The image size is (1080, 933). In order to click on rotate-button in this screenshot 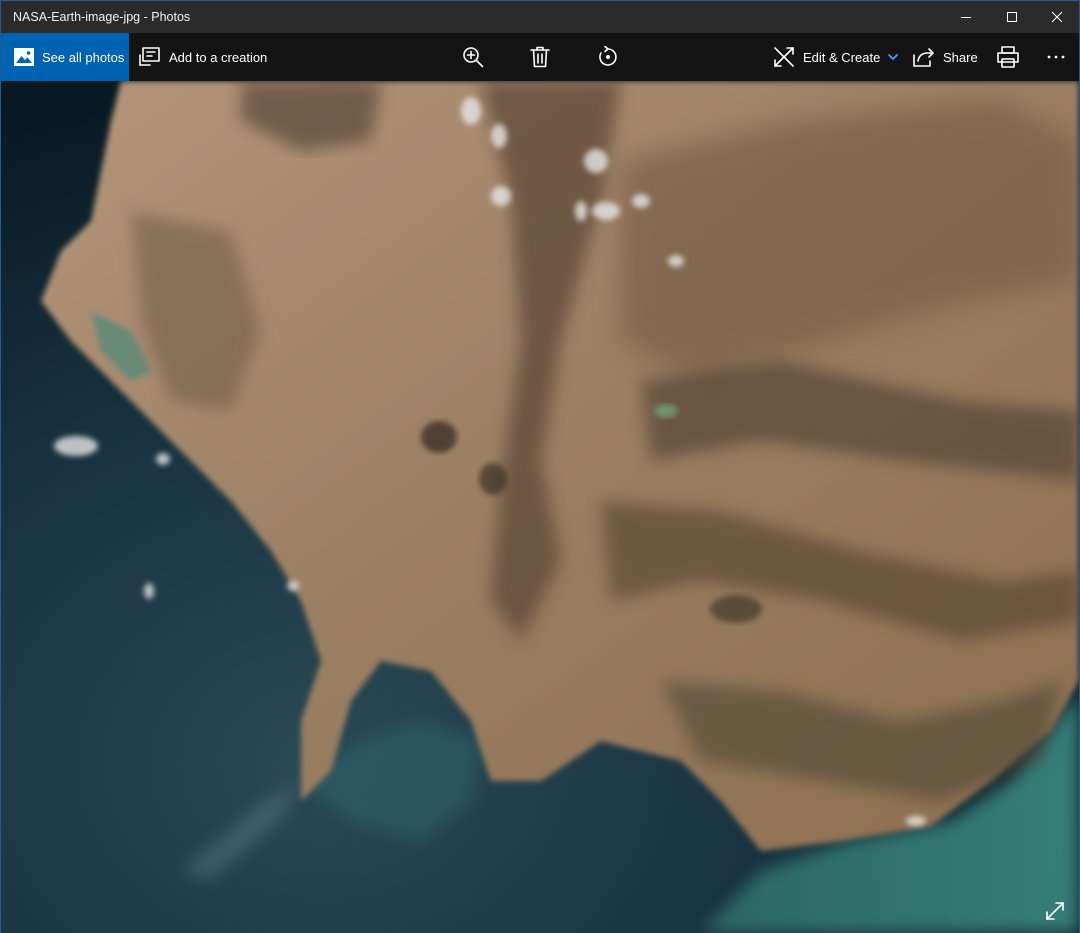, I will do `click(608, 57)`.